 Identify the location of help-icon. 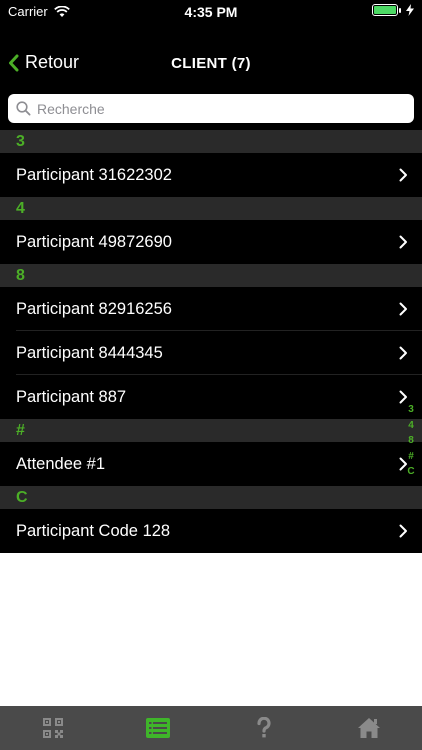
(264, 727).